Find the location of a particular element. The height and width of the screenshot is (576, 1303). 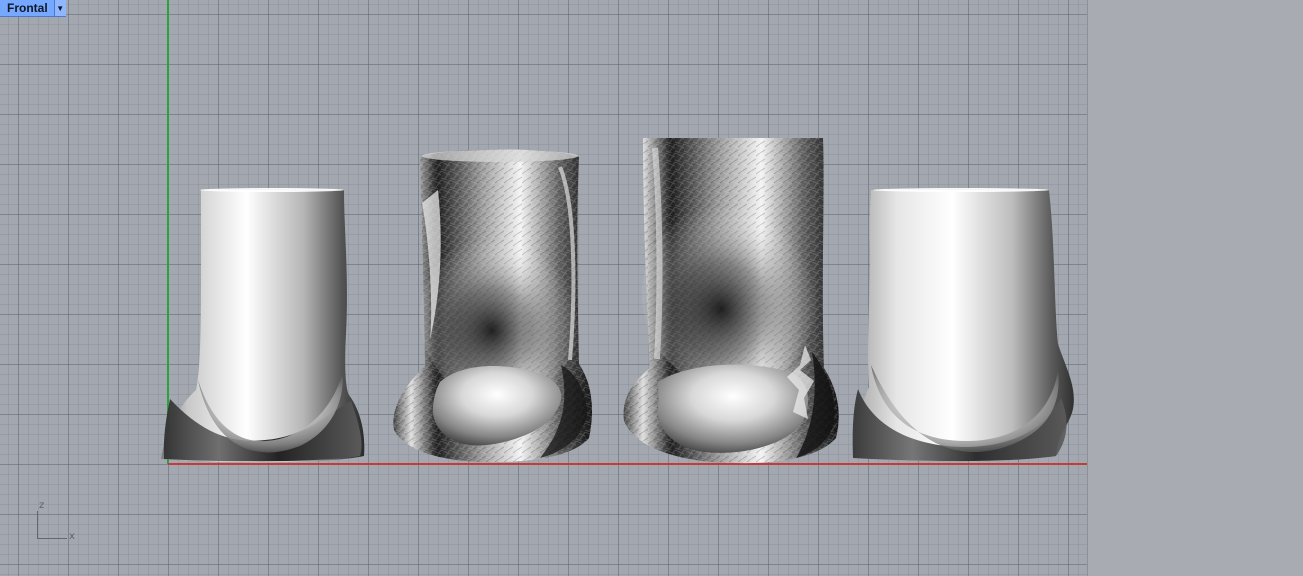

viewport-title-tab: Frontal ▼ is located at coordinates (33, 8).